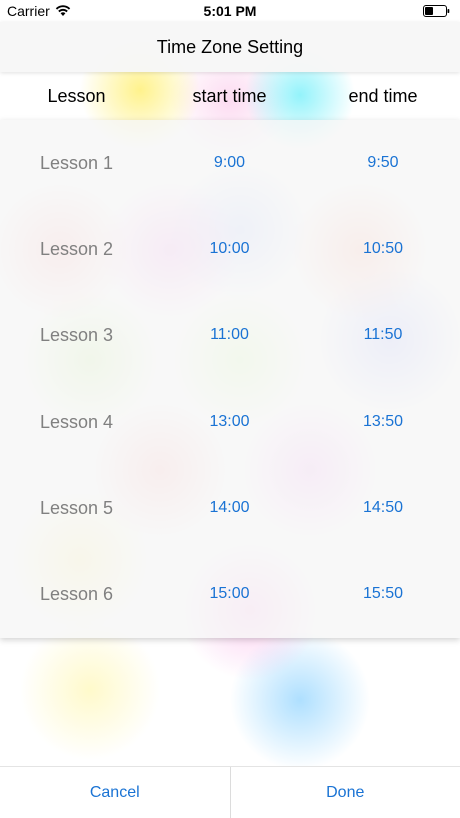  I want to click on start-time: 10:00, so click(229, 249).